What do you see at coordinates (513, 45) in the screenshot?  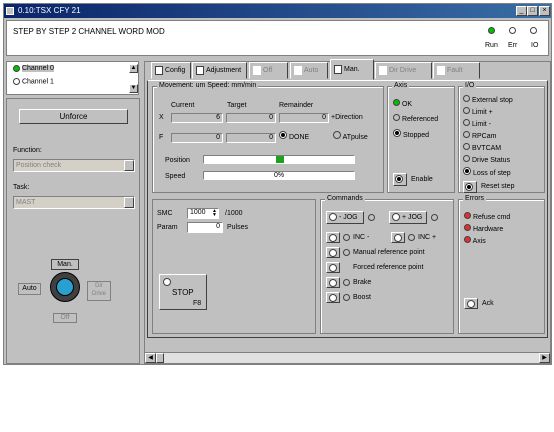 I see `err-label: Err` at bounding box center [513, 45].